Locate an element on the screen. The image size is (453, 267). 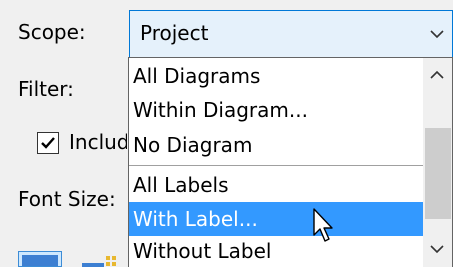
font-size-label: Font Size: is located at coordinates (67, 199).